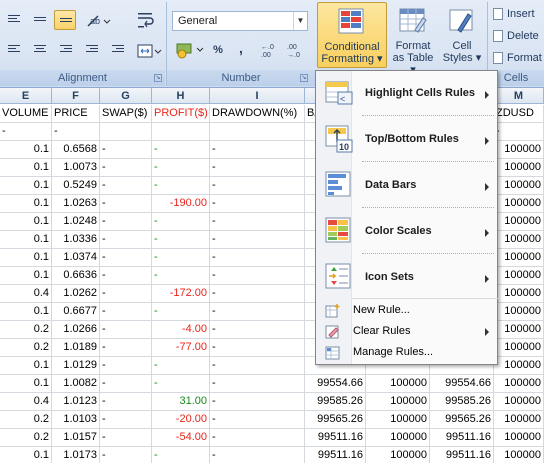 The image size is (544, 463). What do you see at coordinates (26, 114) in the screenshot?
I see `column-title-cell: VOLUME` at bounding box center [26, 114].